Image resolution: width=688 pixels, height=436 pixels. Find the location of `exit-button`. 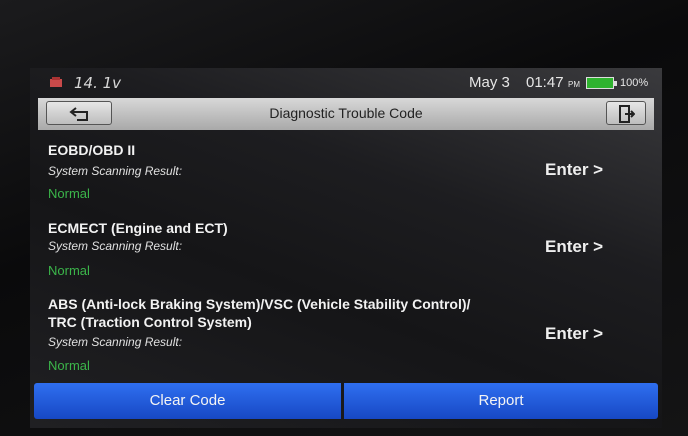

exit-button is located at coordinates (626, 113).